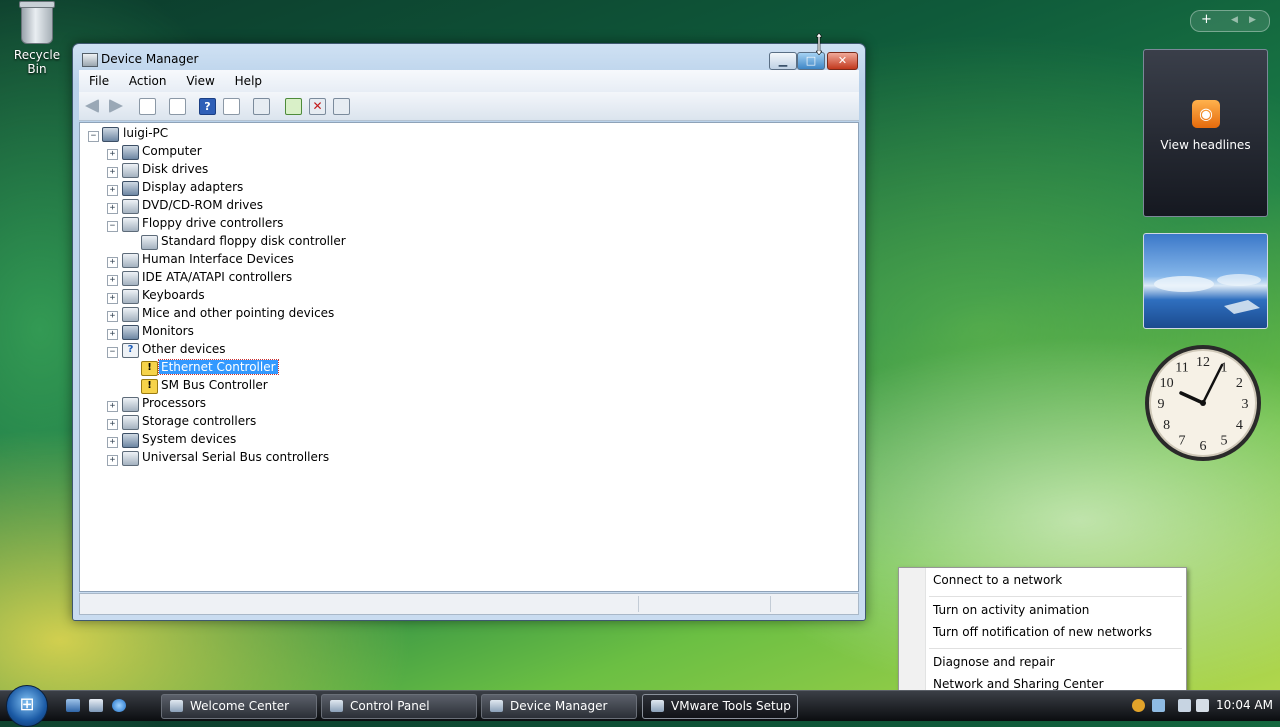  I want to click on disable-icon, so click(341, 106).